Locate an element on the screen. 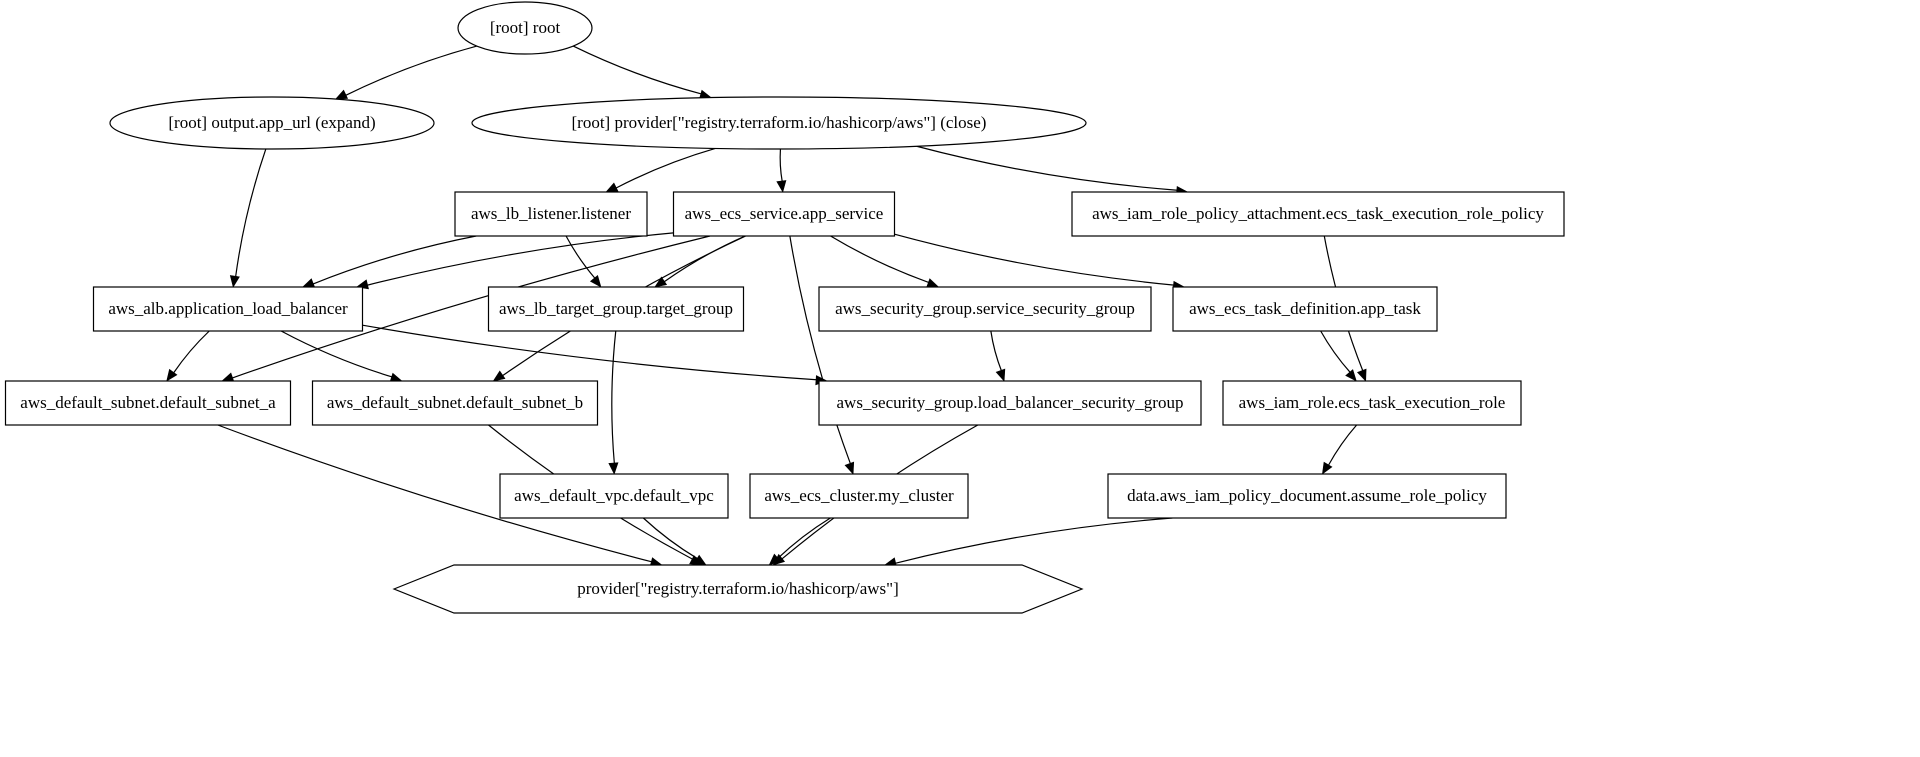 This screenshot has height=757, width=1920. graph-node-output: [root] output.app_url (expand) is located at coordinates (272, 123).